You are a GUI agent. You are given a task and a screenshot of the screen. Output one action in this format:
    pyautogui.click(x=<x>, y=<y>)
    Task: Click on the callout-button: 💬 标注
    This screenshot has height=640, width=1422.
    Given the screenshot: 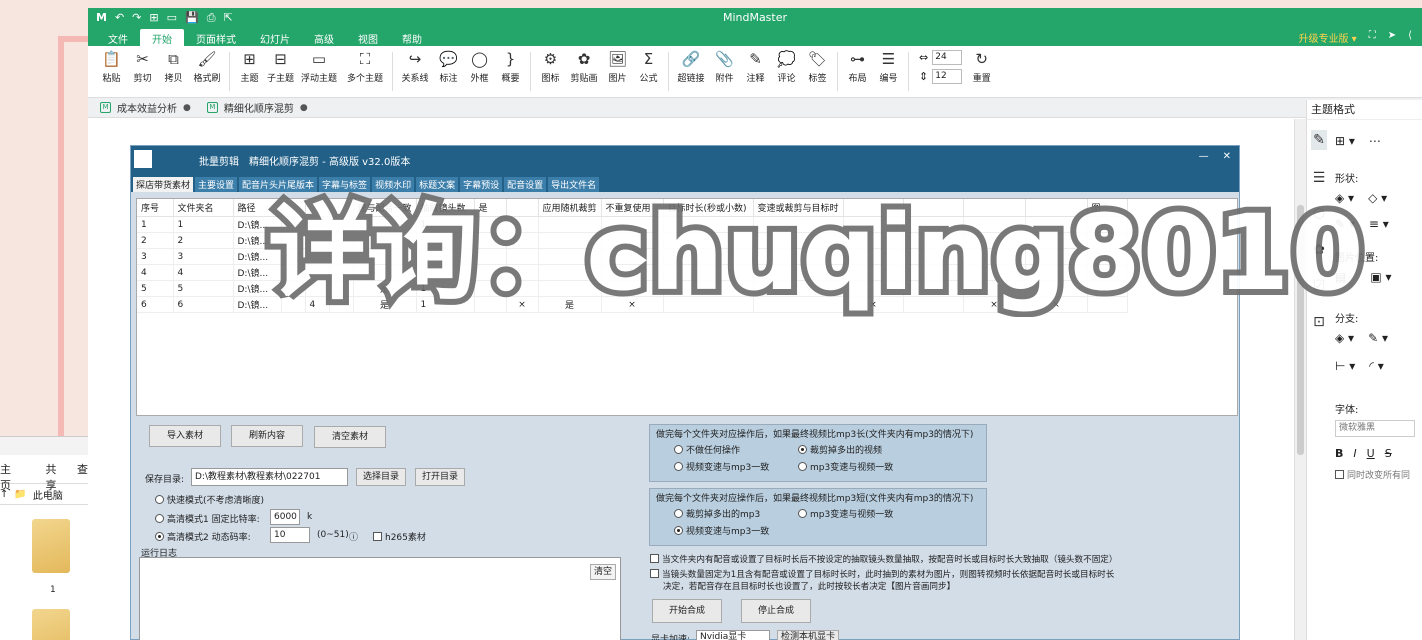 What is the action you would take?
    pyautogui.click(x=448, y=71)
    